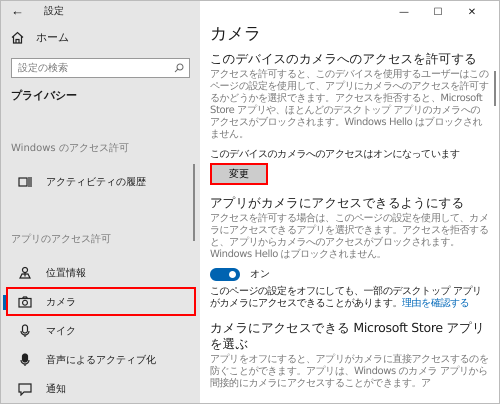 Image resolution: width=500 pixels, height=404 pixels. Describe the element at coordinates (260, 274) in the screenshot. I see `toggle-label: オン` at that location.